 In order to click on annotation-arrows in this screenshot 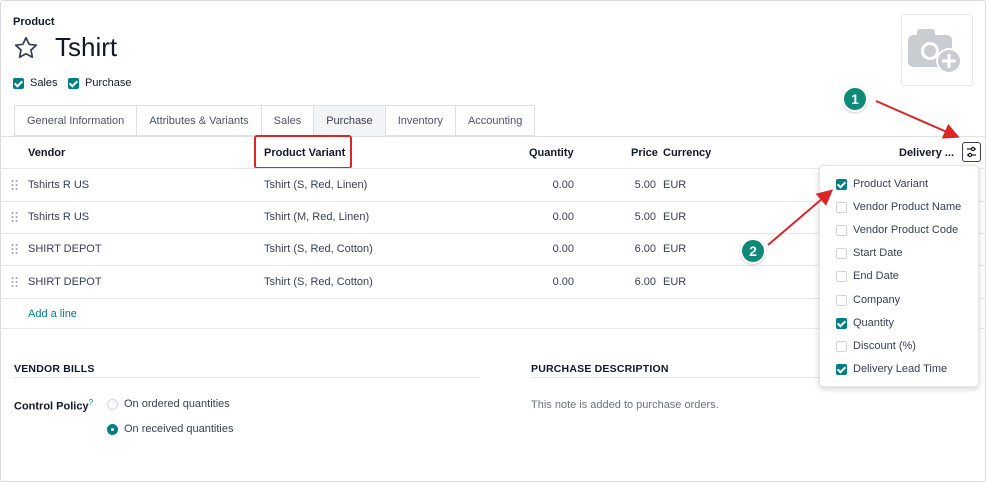, I will do `click(863, 173)`.